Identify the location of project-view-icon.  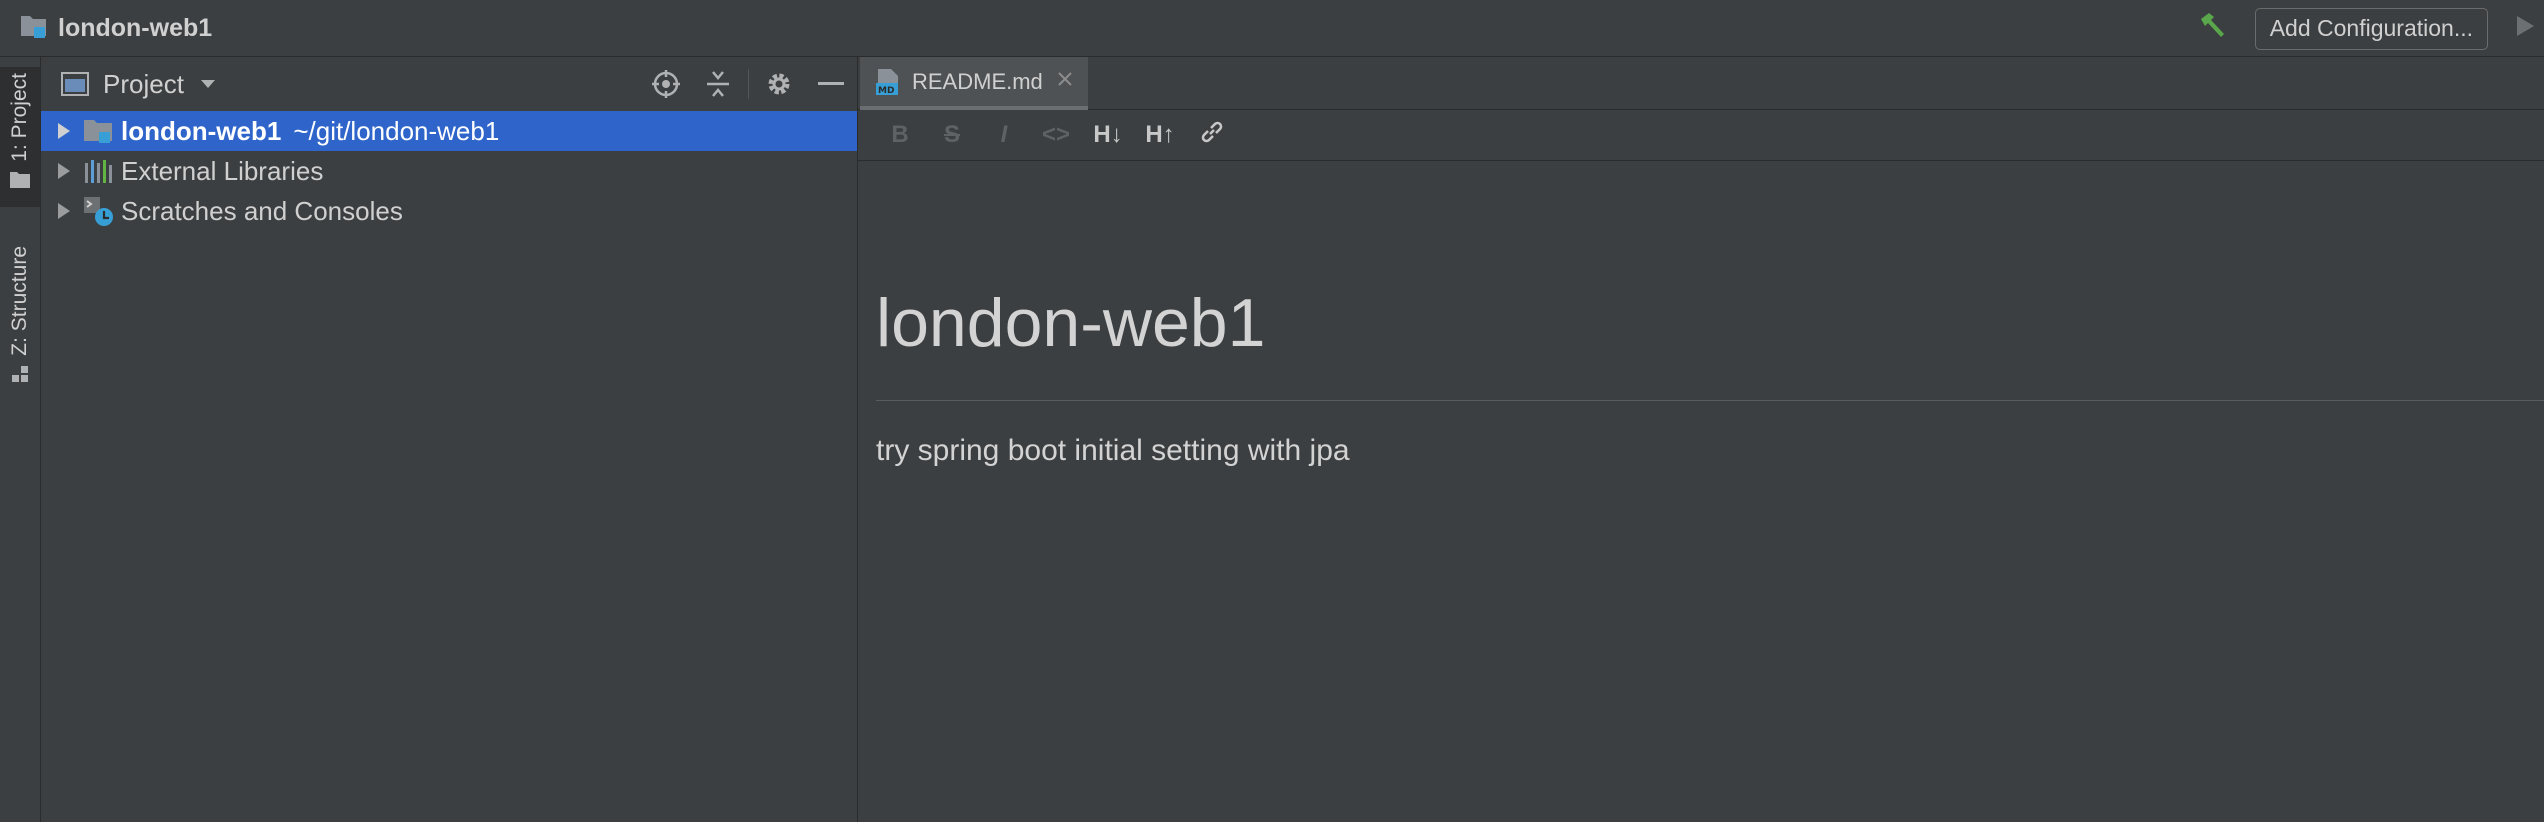
(75, 84).